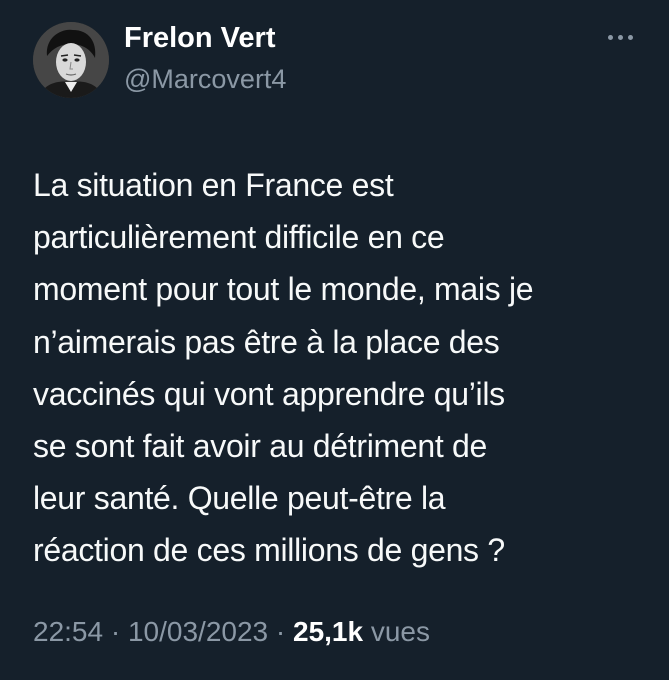 The width and height of the screenshot is (669, 680). I want to click on more-options-button, so click(620, 37).